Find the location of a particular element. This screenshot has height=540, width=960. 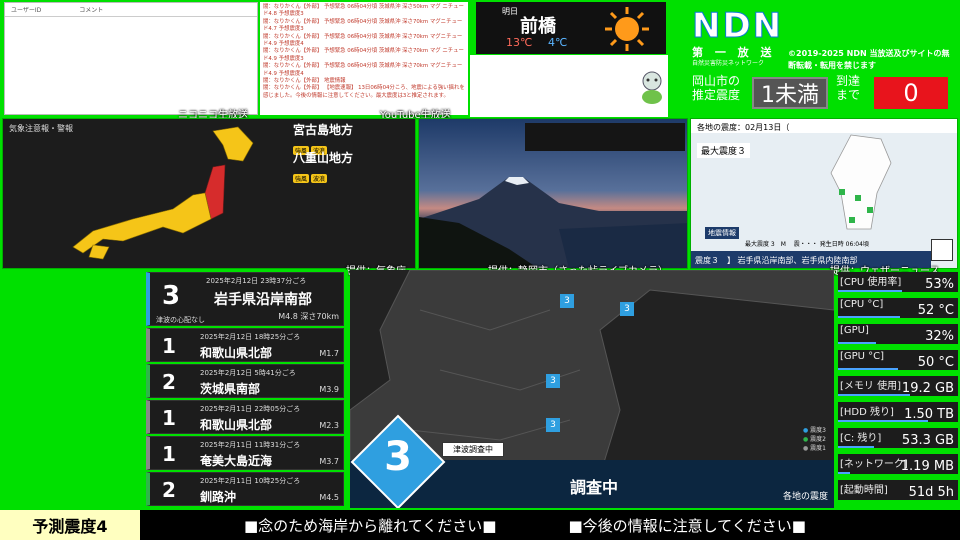

quake-item: 2 2025年2月12日 5時41分ごろ 茨城県南部 M3.9 is located at coordinates (245, 381).